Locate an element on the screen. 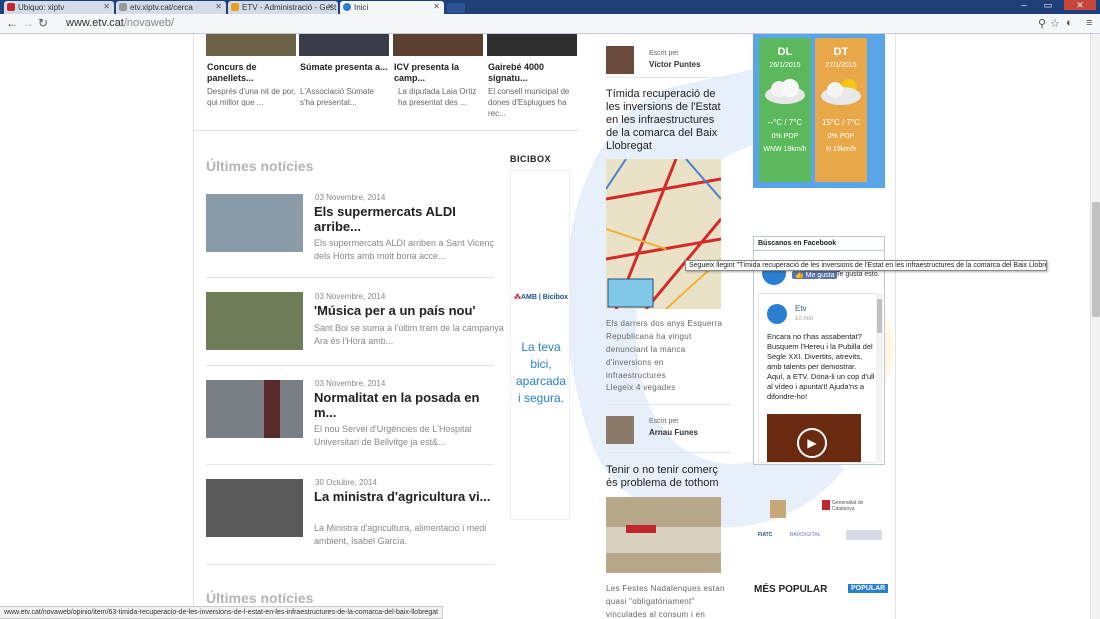 The image size is (1100, 619). address-bar: www.etv.cat/novaweb/ is located at coordinates (120, 23).